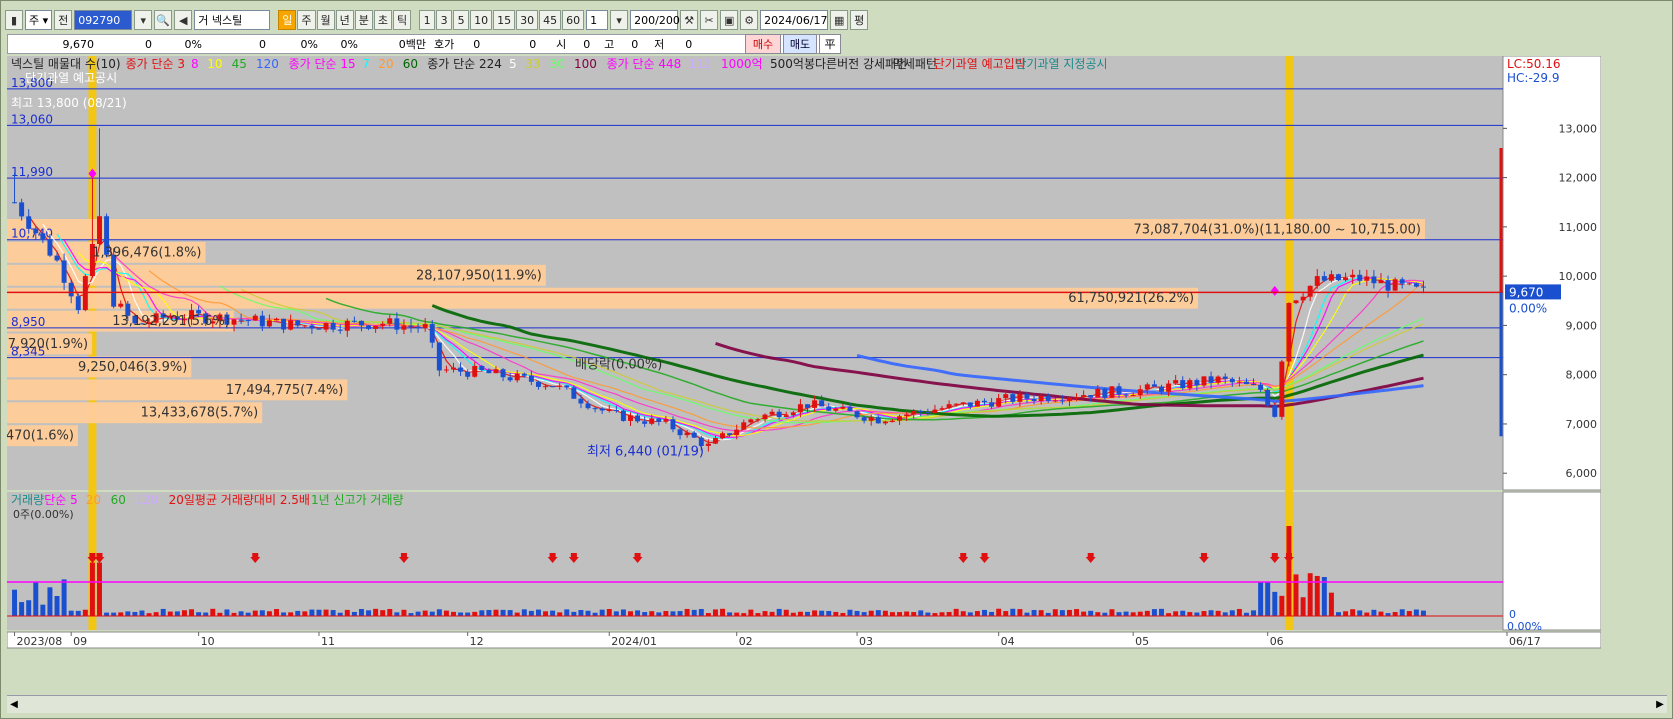  Describe the element at coordinates (800, 44) in the screenshot. I see `sell-button: 매도` at that location.